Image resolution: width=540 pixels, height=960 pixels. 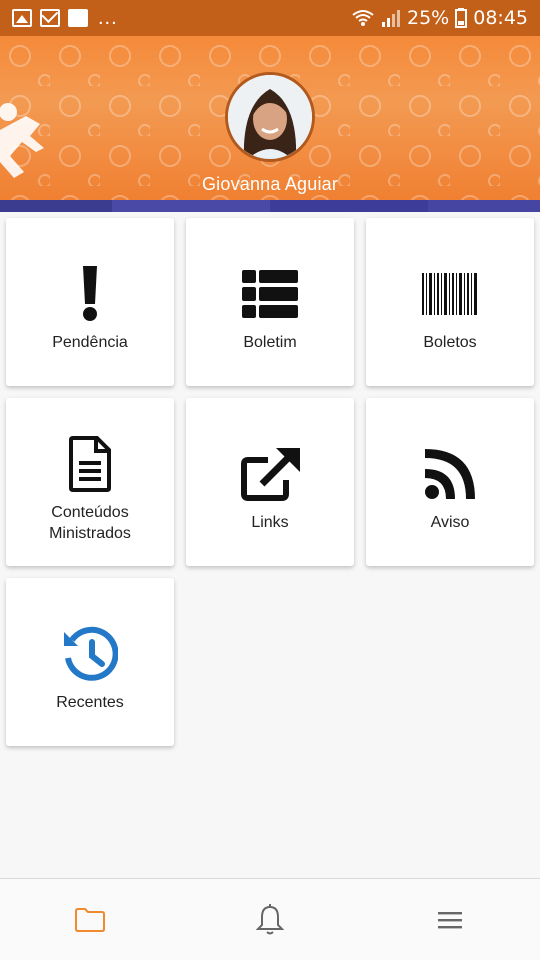 I want to click on nav-folder, so click(x=90, y=920).